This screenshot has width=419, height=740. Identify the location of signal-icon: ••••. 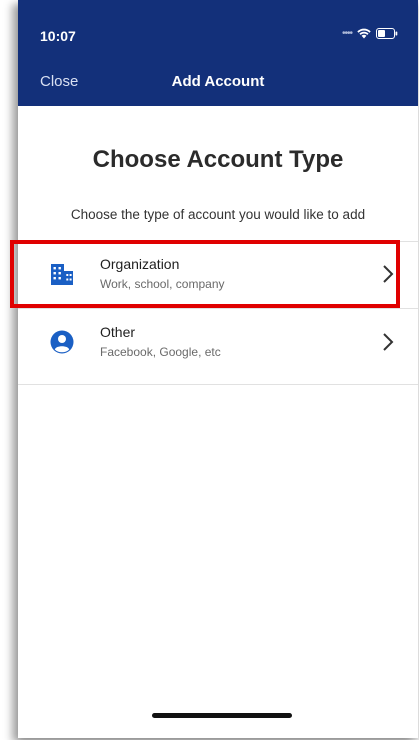
(347, 33).